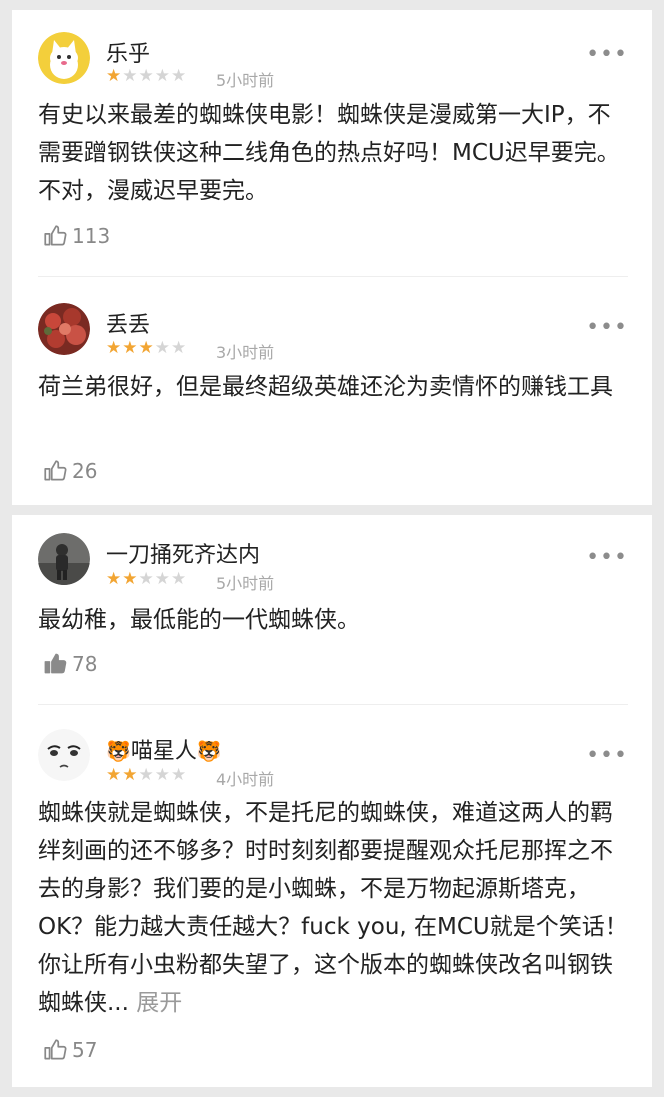  I want to click on thumbs-up-filled-icon, so click(55, 663).